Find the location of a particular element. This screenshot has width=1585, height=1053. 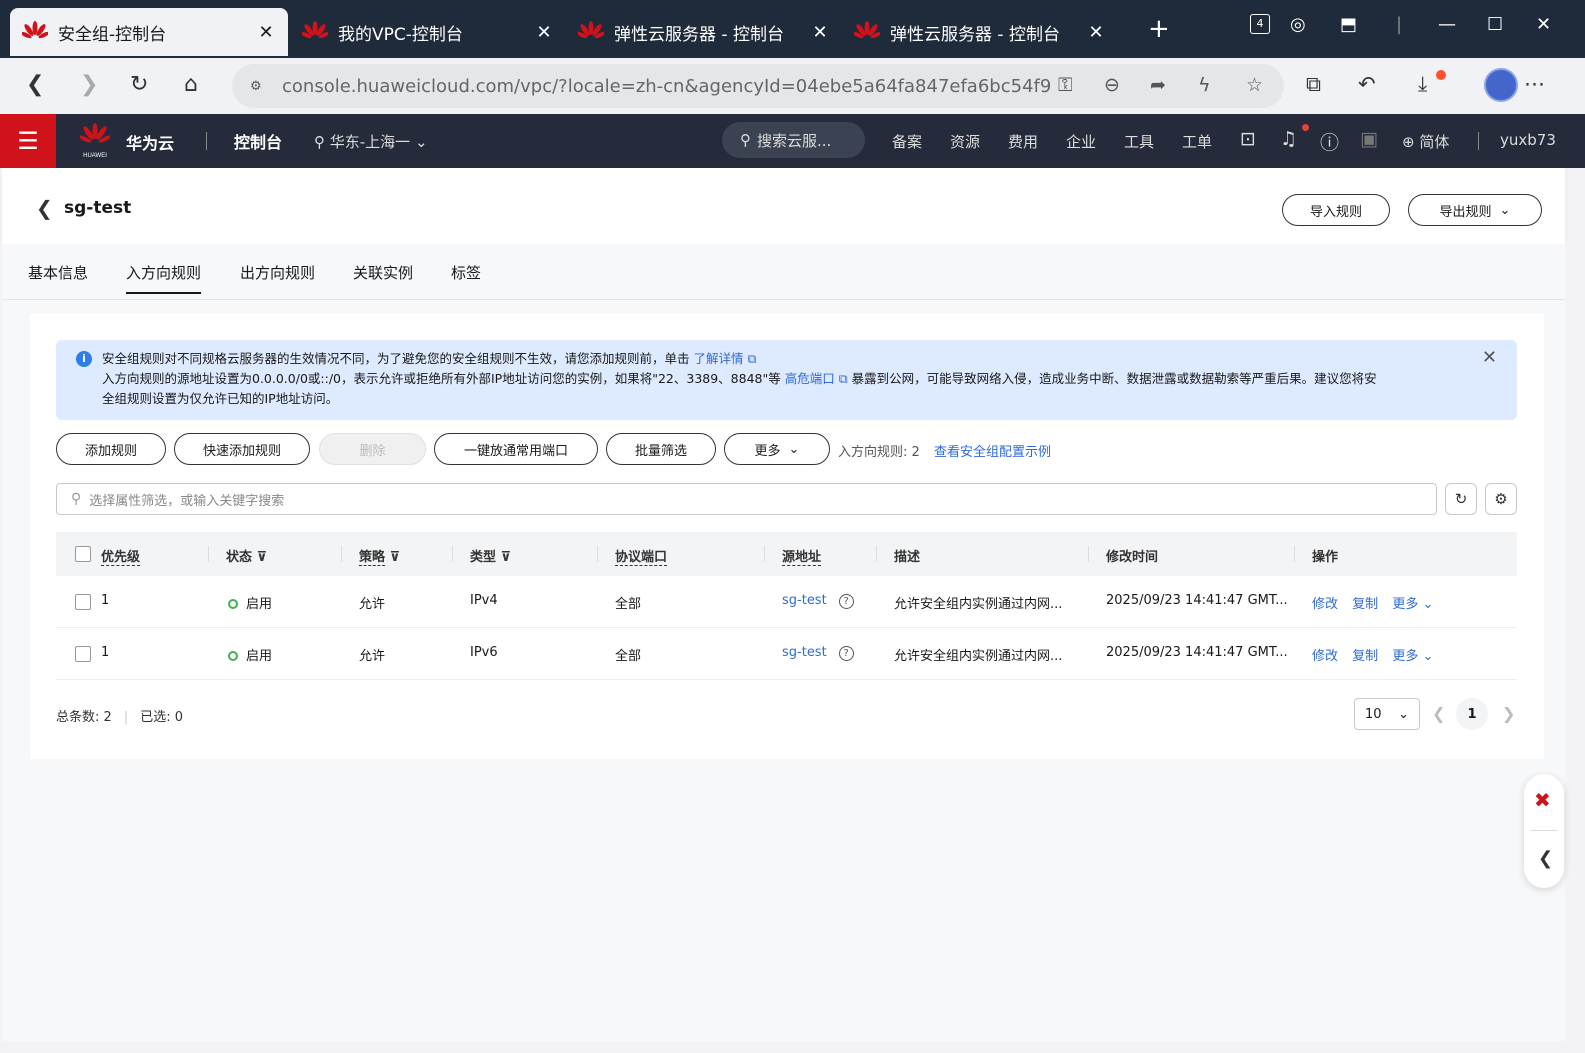

settings-gear-icon: ⚙ is located at coordinates (1501, 499).